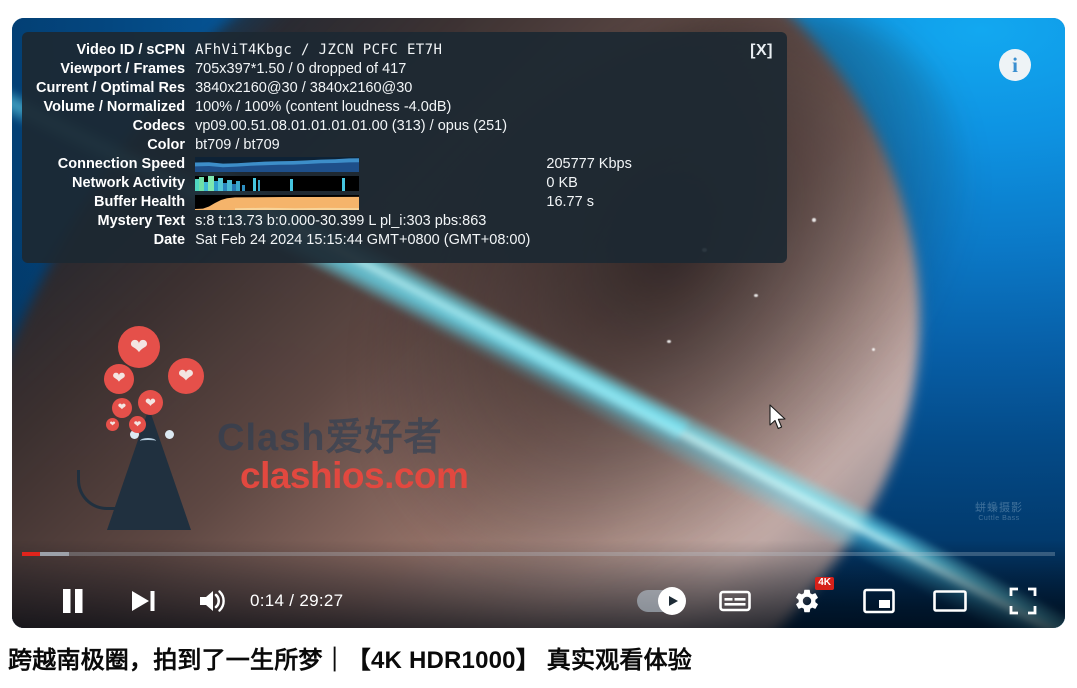 Image resolution: width=1077 pixels, height=688 pixels. I want to click on play-triangle-icon, so click(673, 601).